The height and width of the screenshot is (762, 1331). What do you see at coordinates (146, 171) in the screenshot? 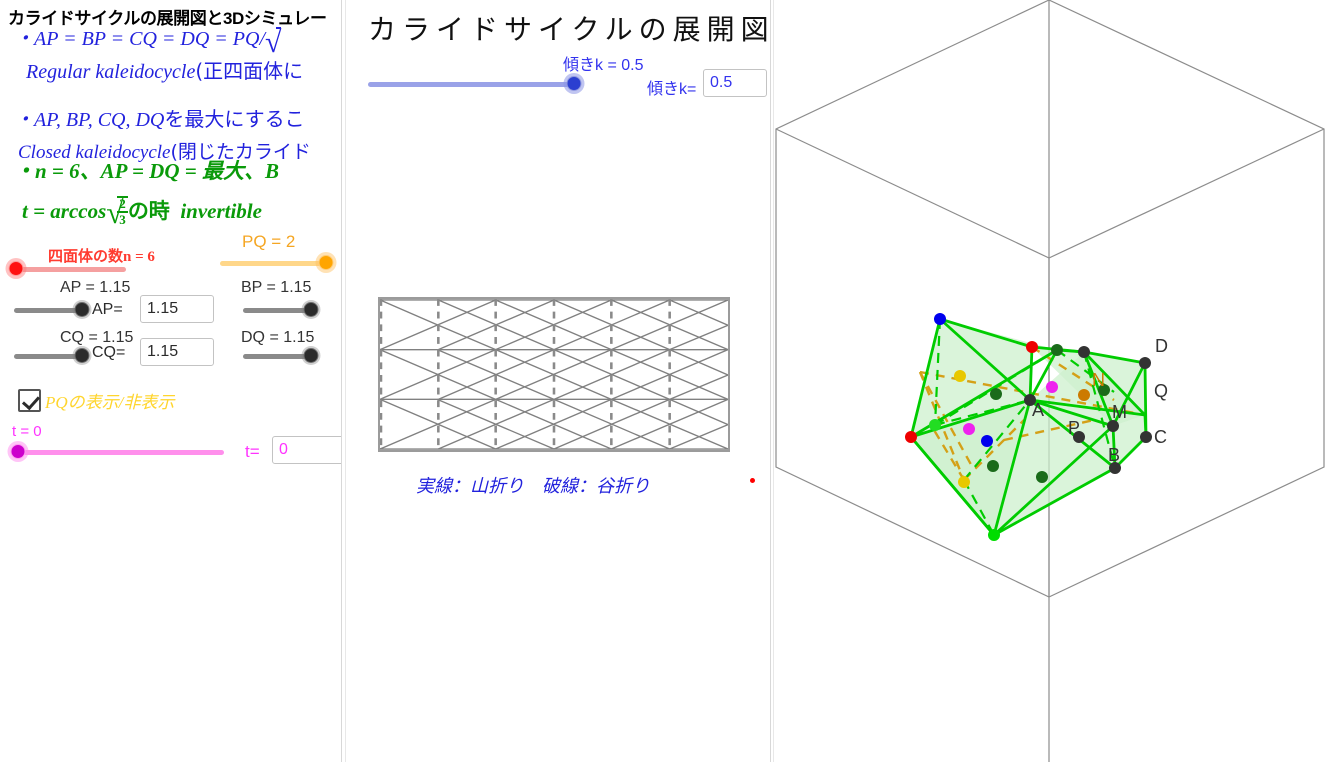
I see `note-line-5: ・n = 6、AP = DQ = 最大、B` at bounding box center [146, 171].